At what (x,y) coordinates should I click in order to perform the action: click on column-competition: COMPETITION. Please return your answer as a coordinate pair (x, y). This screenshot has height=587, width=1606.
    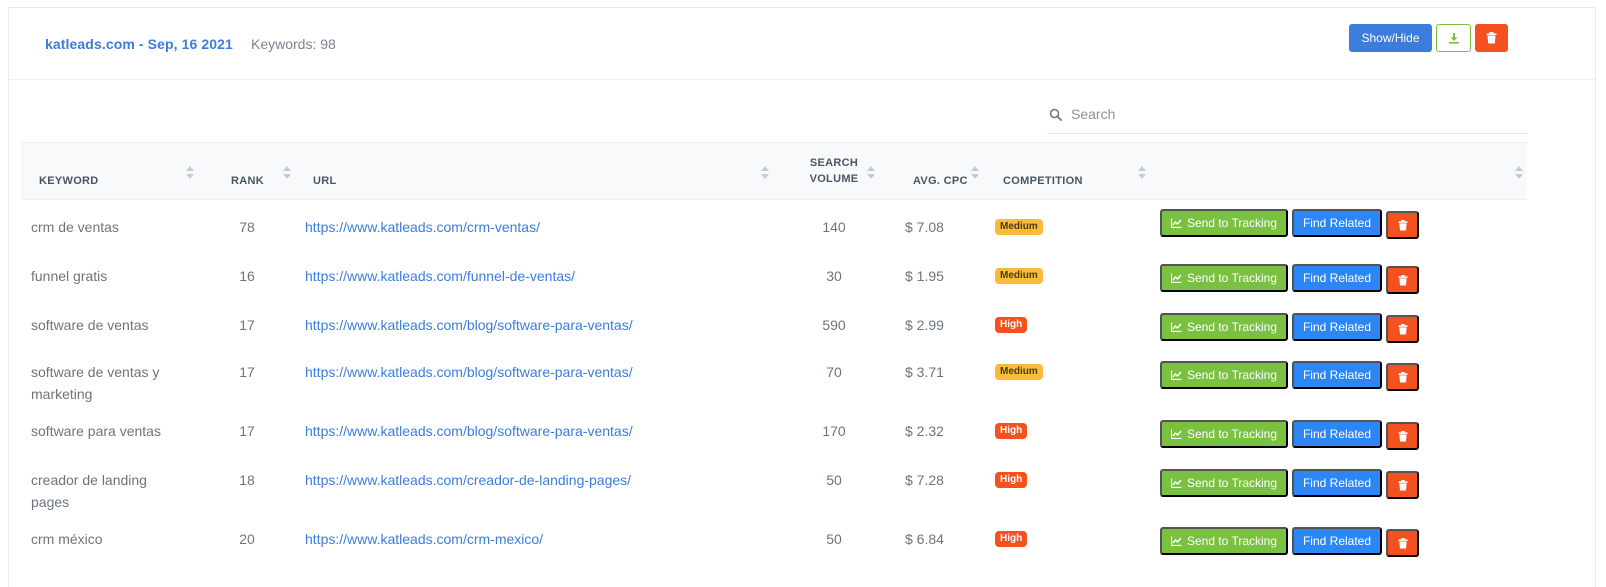
    Looking at the image, I should click on (1043, 181).